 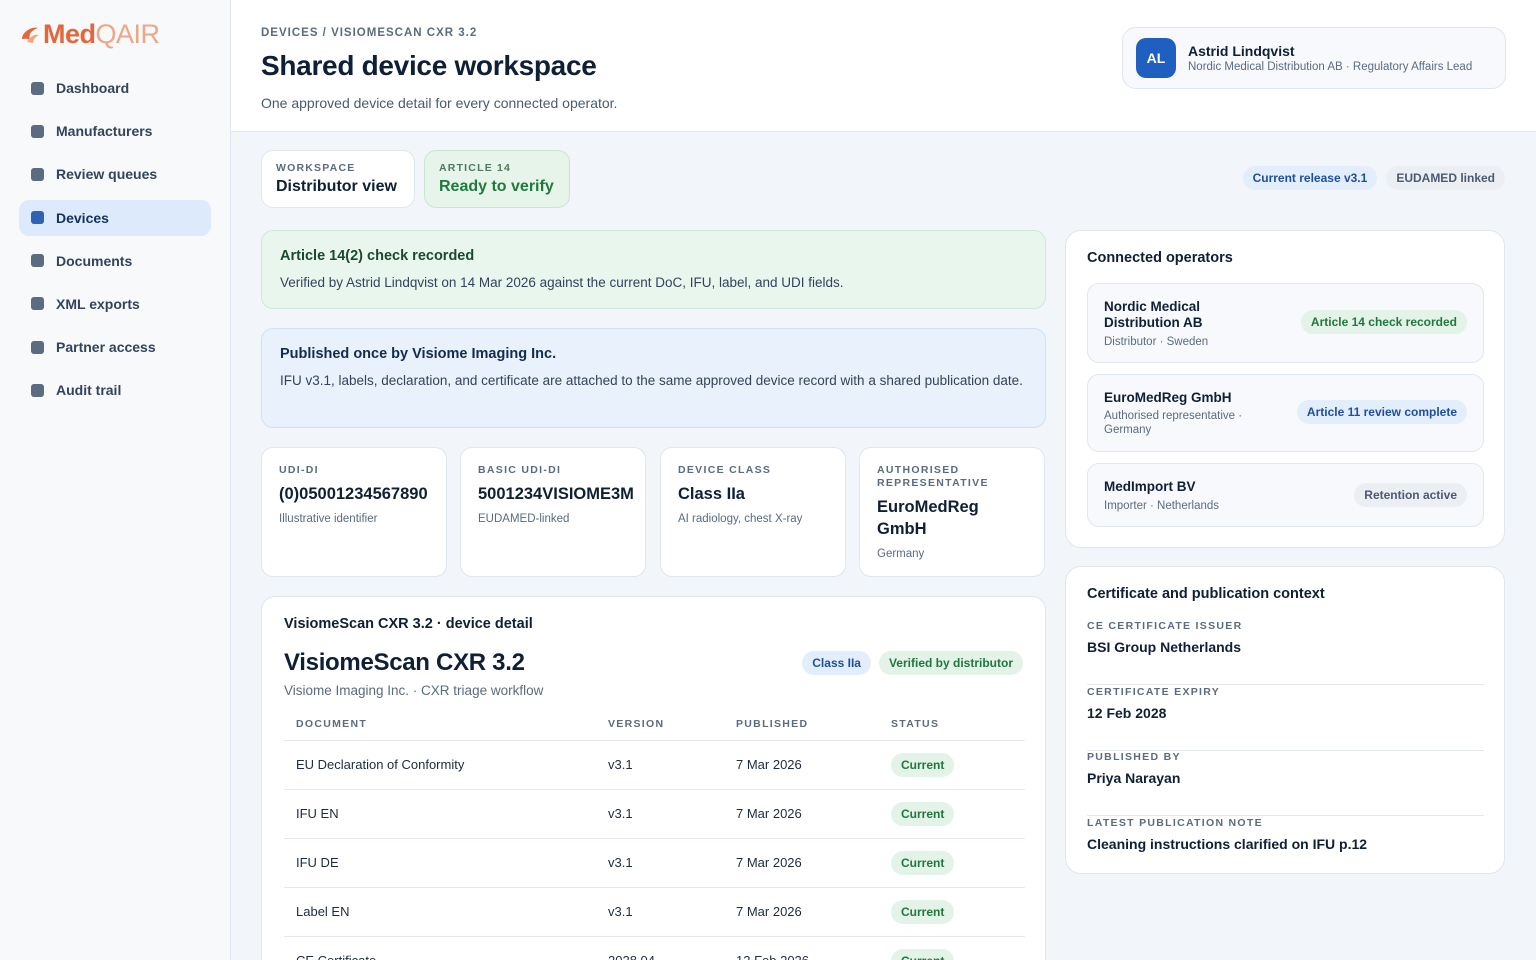 I want to click on workspace-value: Distributor view, so click(x=336, y=186).